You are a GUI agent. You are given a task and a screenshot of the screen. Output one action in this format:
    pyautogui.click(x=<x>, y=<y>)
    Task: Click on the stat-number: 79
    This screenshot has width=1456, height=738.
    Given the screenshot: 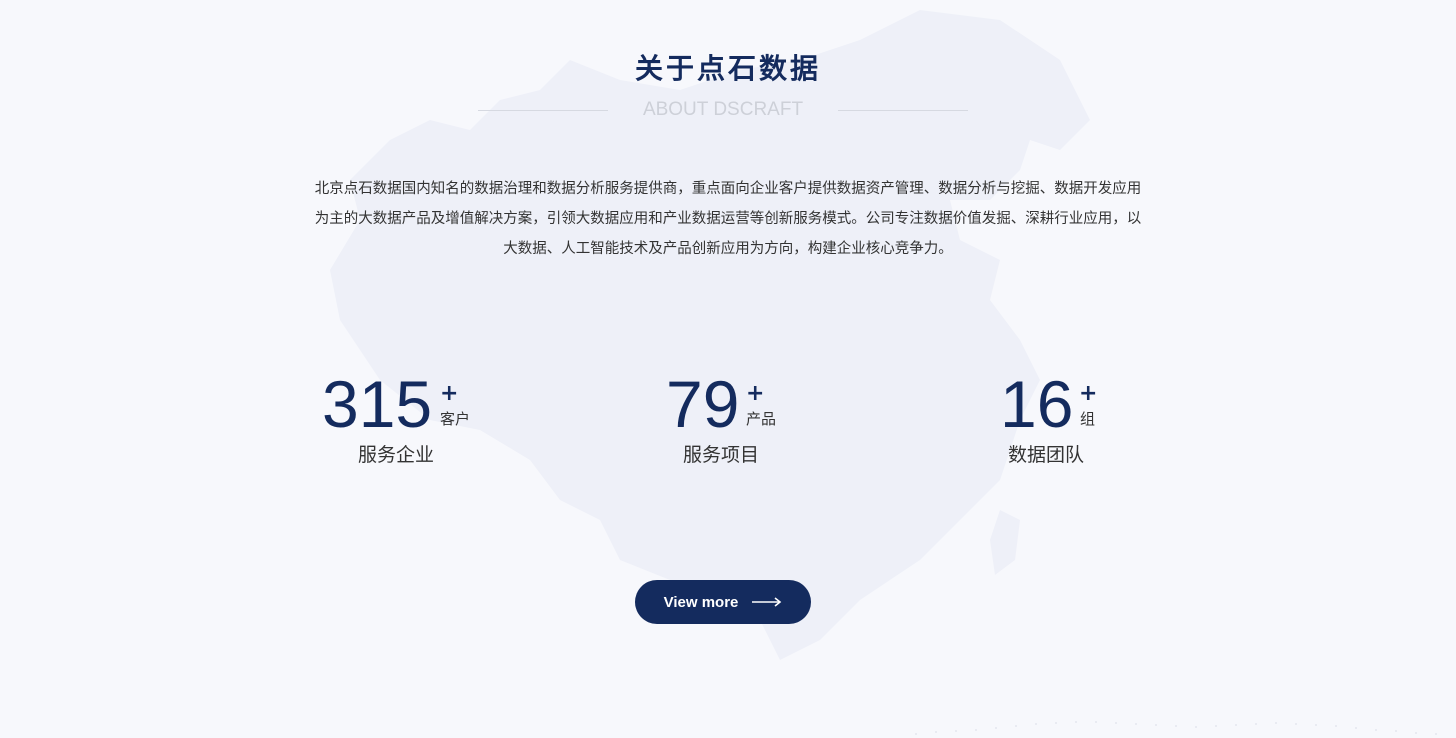 What is the action you would take?
    pyautogui.click(x=703, y=404)
    